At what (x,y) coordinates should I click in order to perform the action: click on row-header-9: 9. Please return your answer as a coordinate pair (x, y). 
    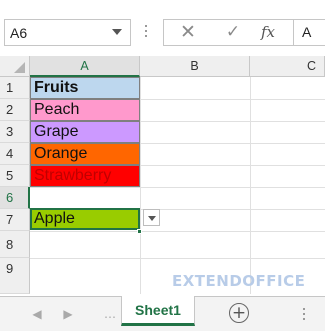
    Looking at the image, I should click on (15, 276).